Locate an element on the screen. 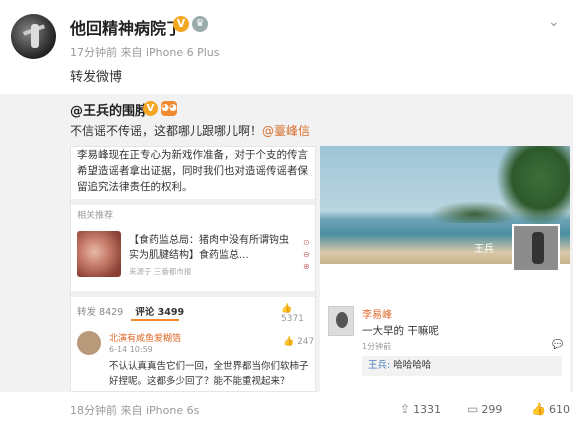 This screenshot has width=573, height=421. post-stats: 转发 8429 评论 3499 is located at coordinates (131, 312).